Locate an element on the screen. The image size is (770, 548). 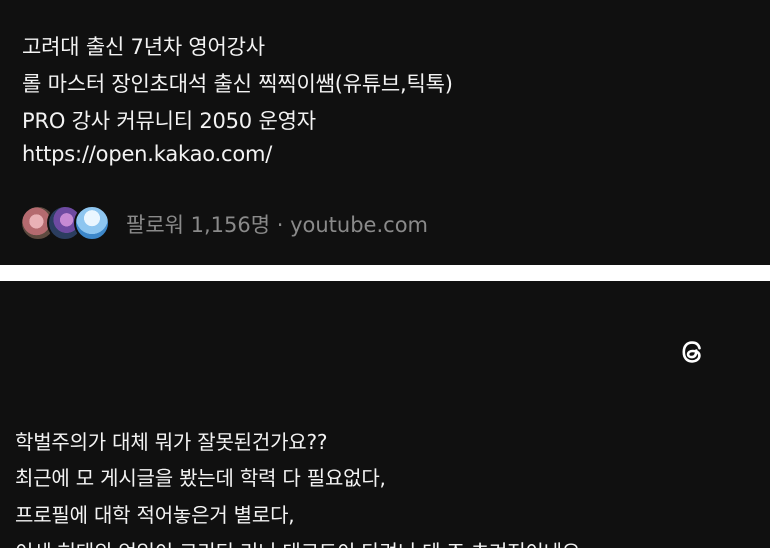
bio-line-3: PRO 강사 커뮤니티 2050 운영자 is located at coordinates (169, 121).